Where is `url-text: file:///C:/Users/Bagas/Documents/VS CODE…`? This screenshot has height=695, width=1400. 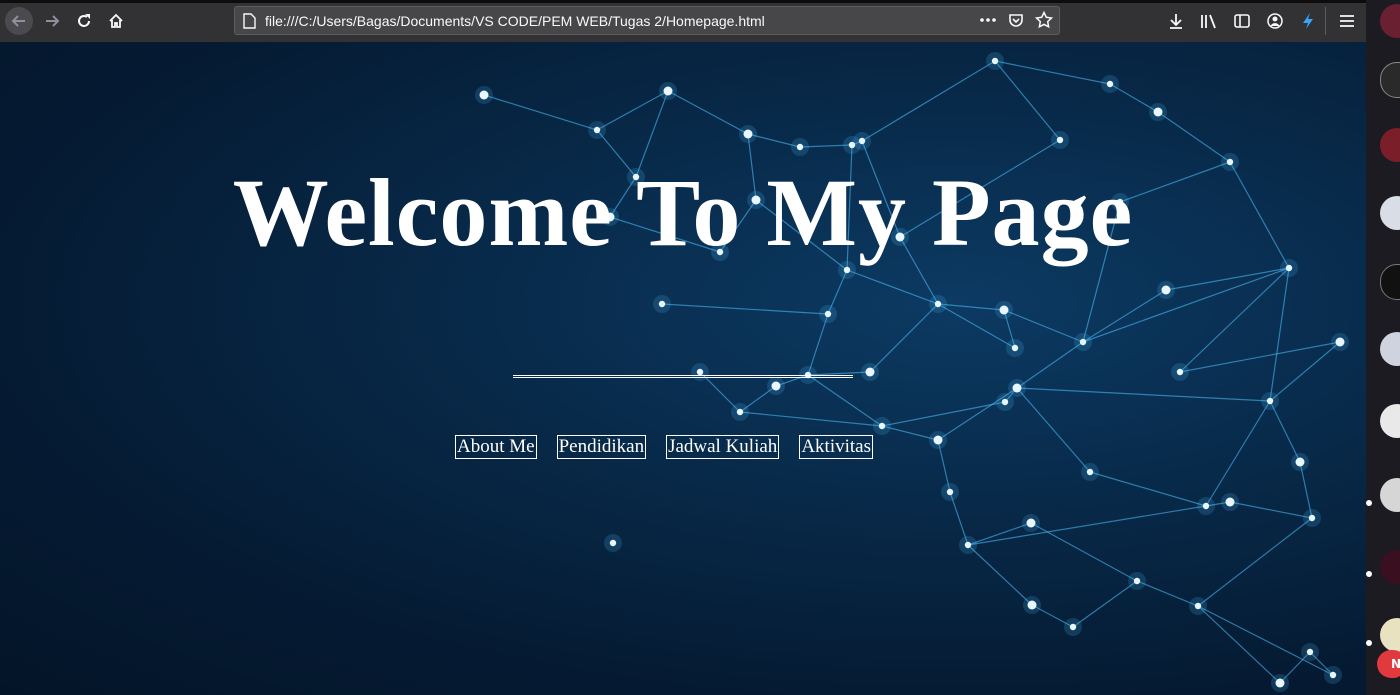 url-text: file:///C:/Users/Bagas/Documents/VS CODE… is located at coordinates (515, 21).